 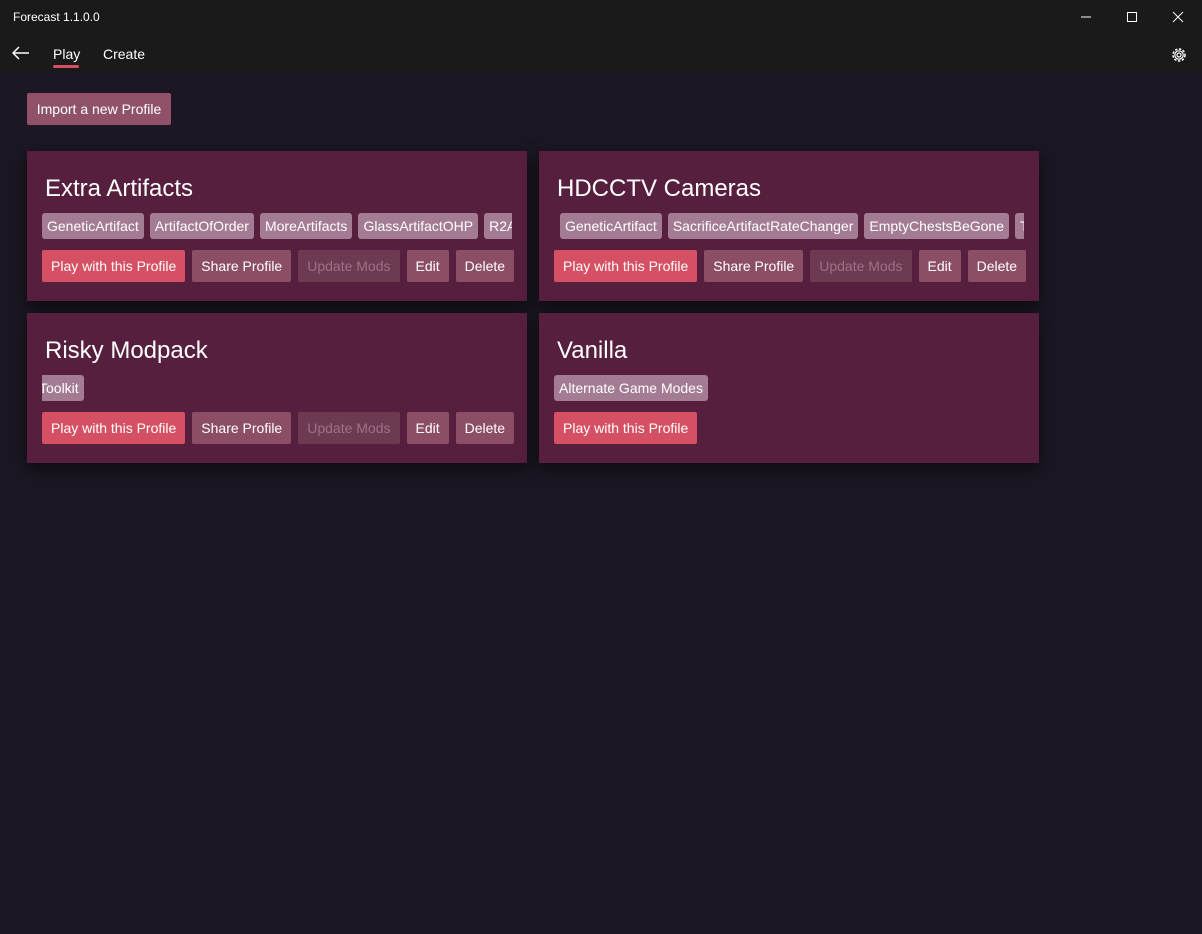 What do you see at coordinates (306, 226) in the screenshot?
I see `mod-tag: MoreArtifacts` at bounding box center [306, 226].